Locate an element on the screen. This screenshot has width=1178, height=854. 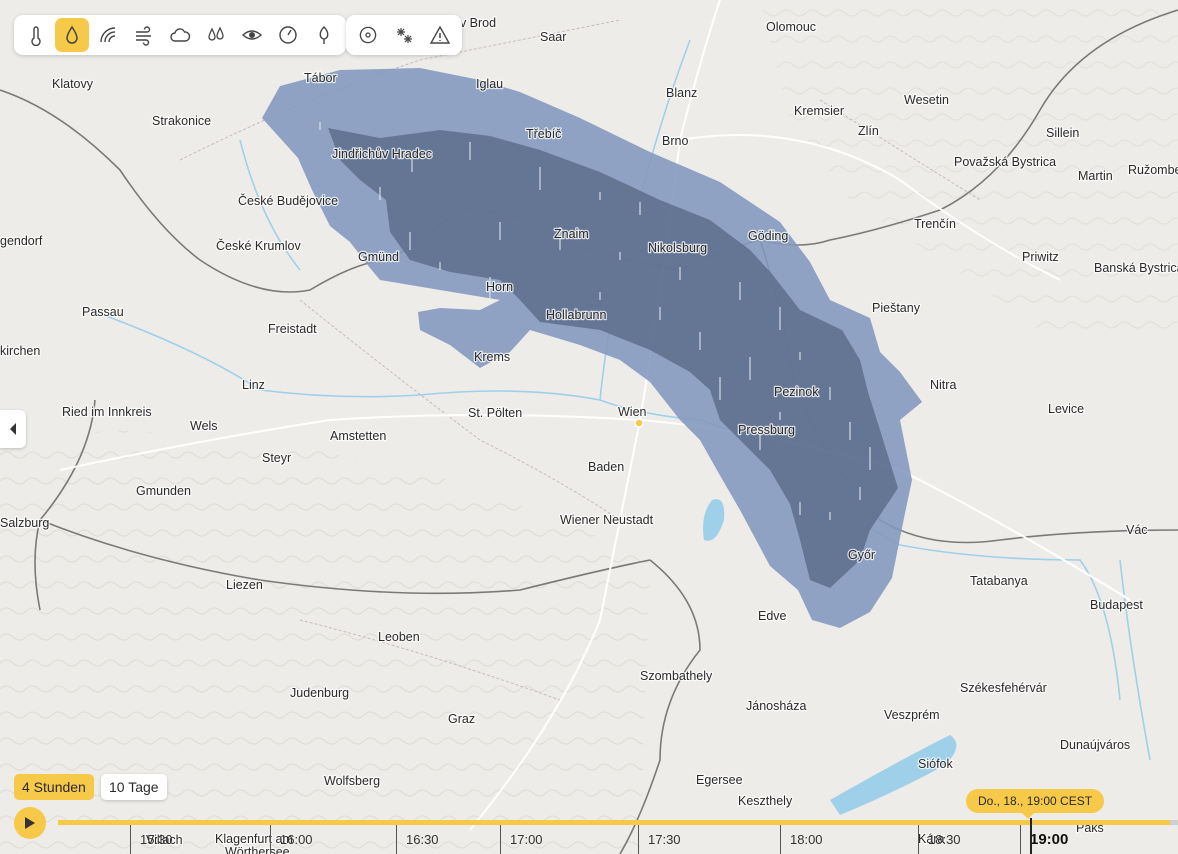
city-label: Trenčín is located at coordinates (935, 224).